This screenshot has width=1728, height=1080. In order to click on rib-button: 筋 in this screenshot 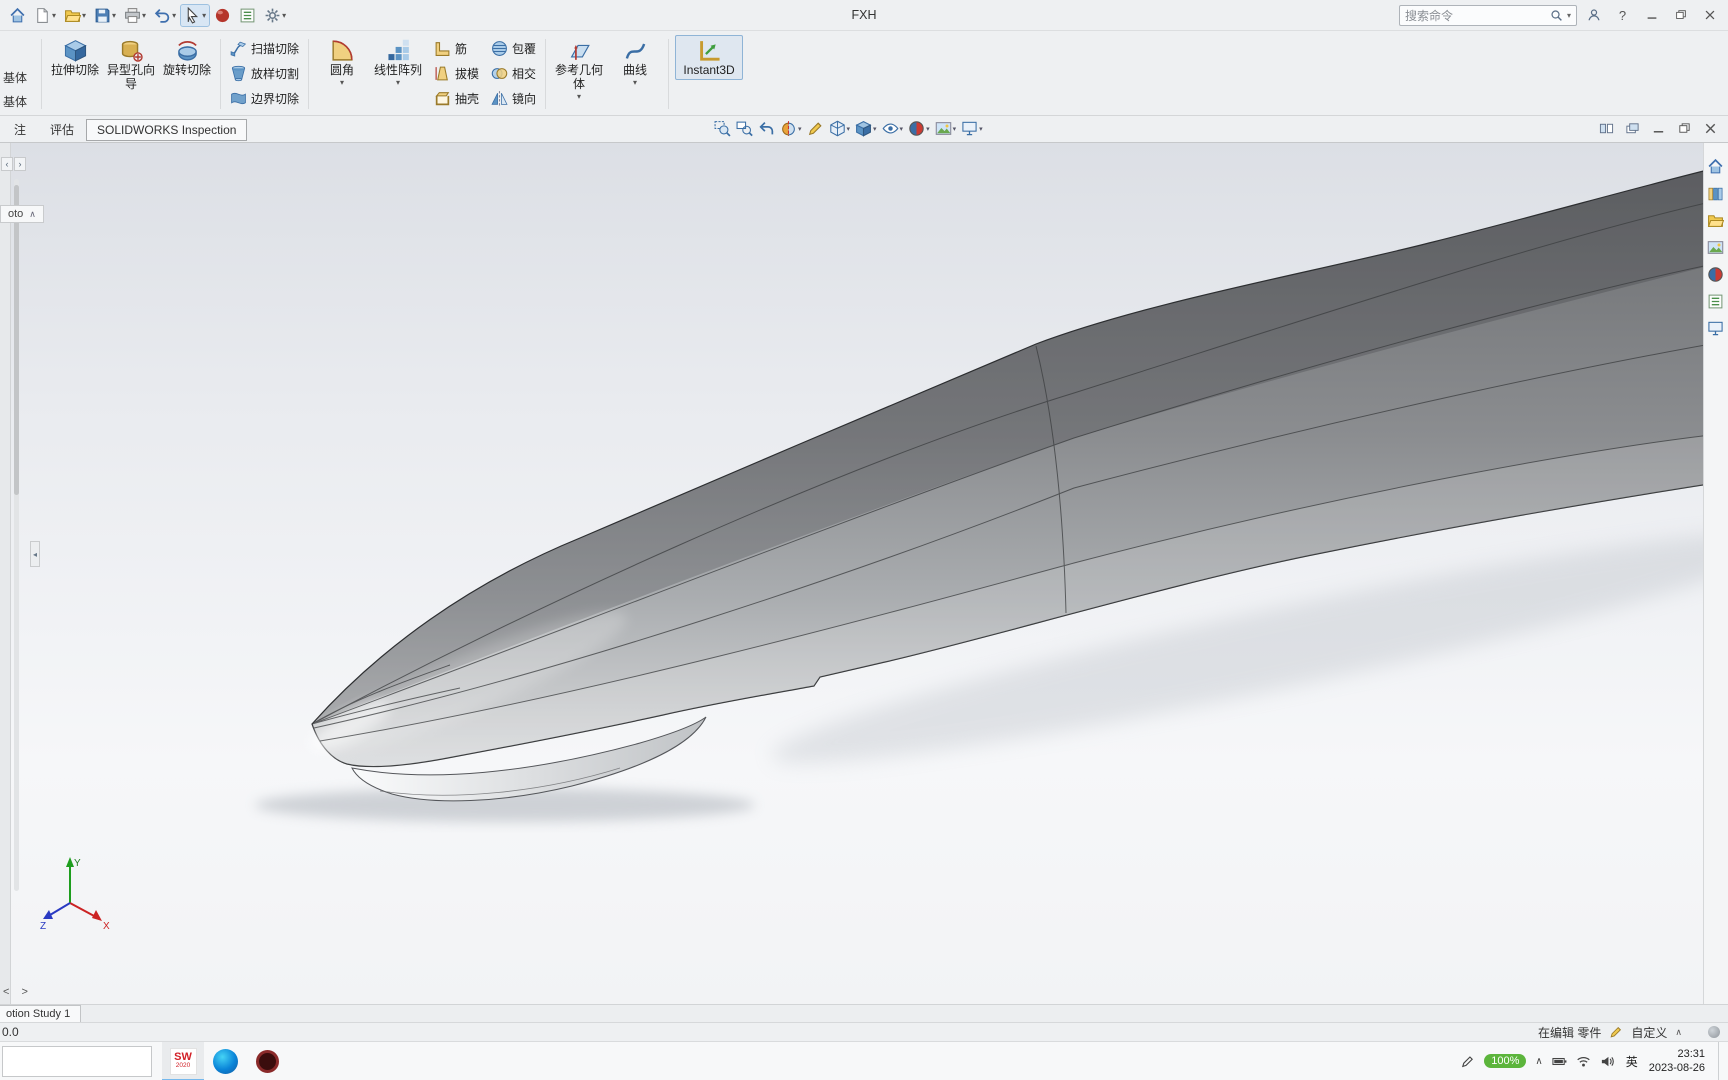, I will do `click(450, 48)`.